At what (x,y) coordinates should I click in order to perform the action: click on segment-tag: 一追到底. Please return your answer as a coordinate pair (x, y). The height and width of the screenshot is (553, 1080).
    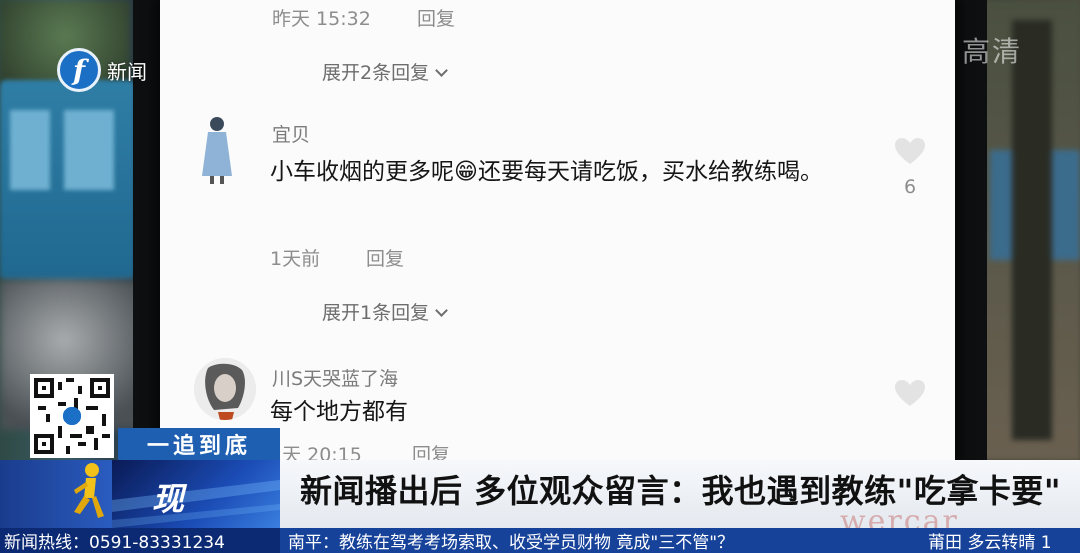
    Looking at the image, I should click on (199, 444).